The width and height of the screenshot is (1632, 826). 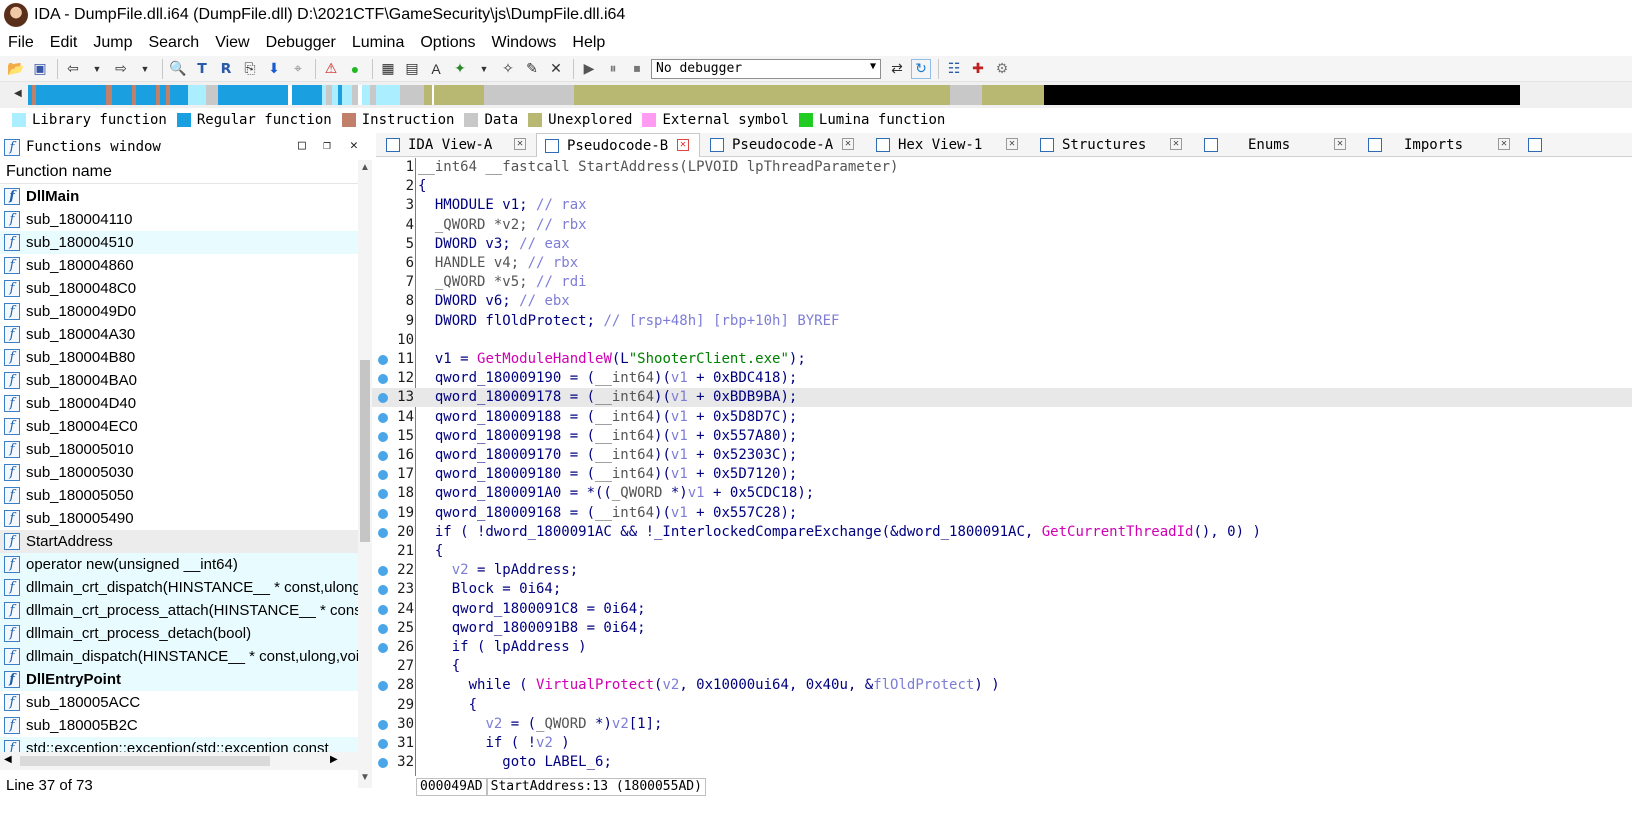 What do you see at coordinates (447, 43) in the screenshot?
I see `menu-options: Options` at bounding box center [447, 43].